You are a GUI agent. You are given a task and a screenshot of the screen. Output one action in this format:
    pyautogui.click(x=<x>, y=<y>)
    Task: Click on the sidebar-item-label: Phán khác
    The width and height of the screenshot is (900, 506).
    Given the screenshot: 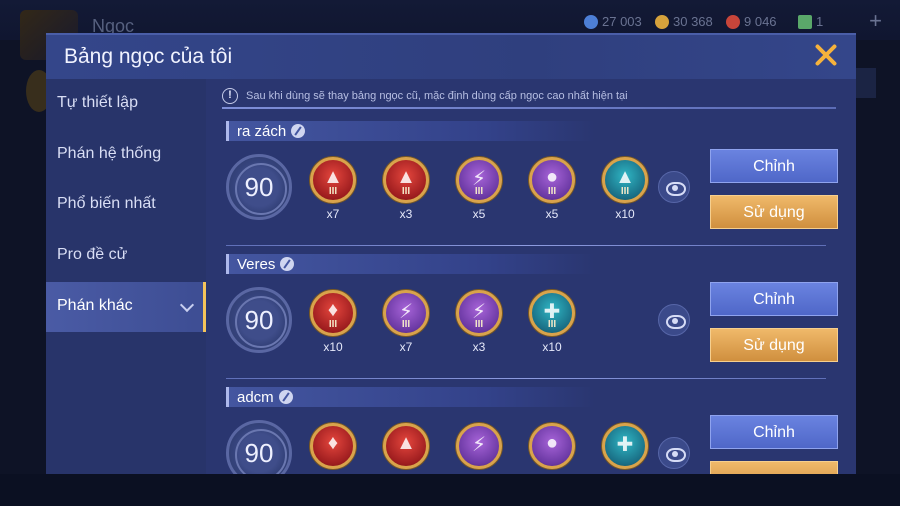 What is the action you would take?
    pyautogui.click(x=95, y=305)
    